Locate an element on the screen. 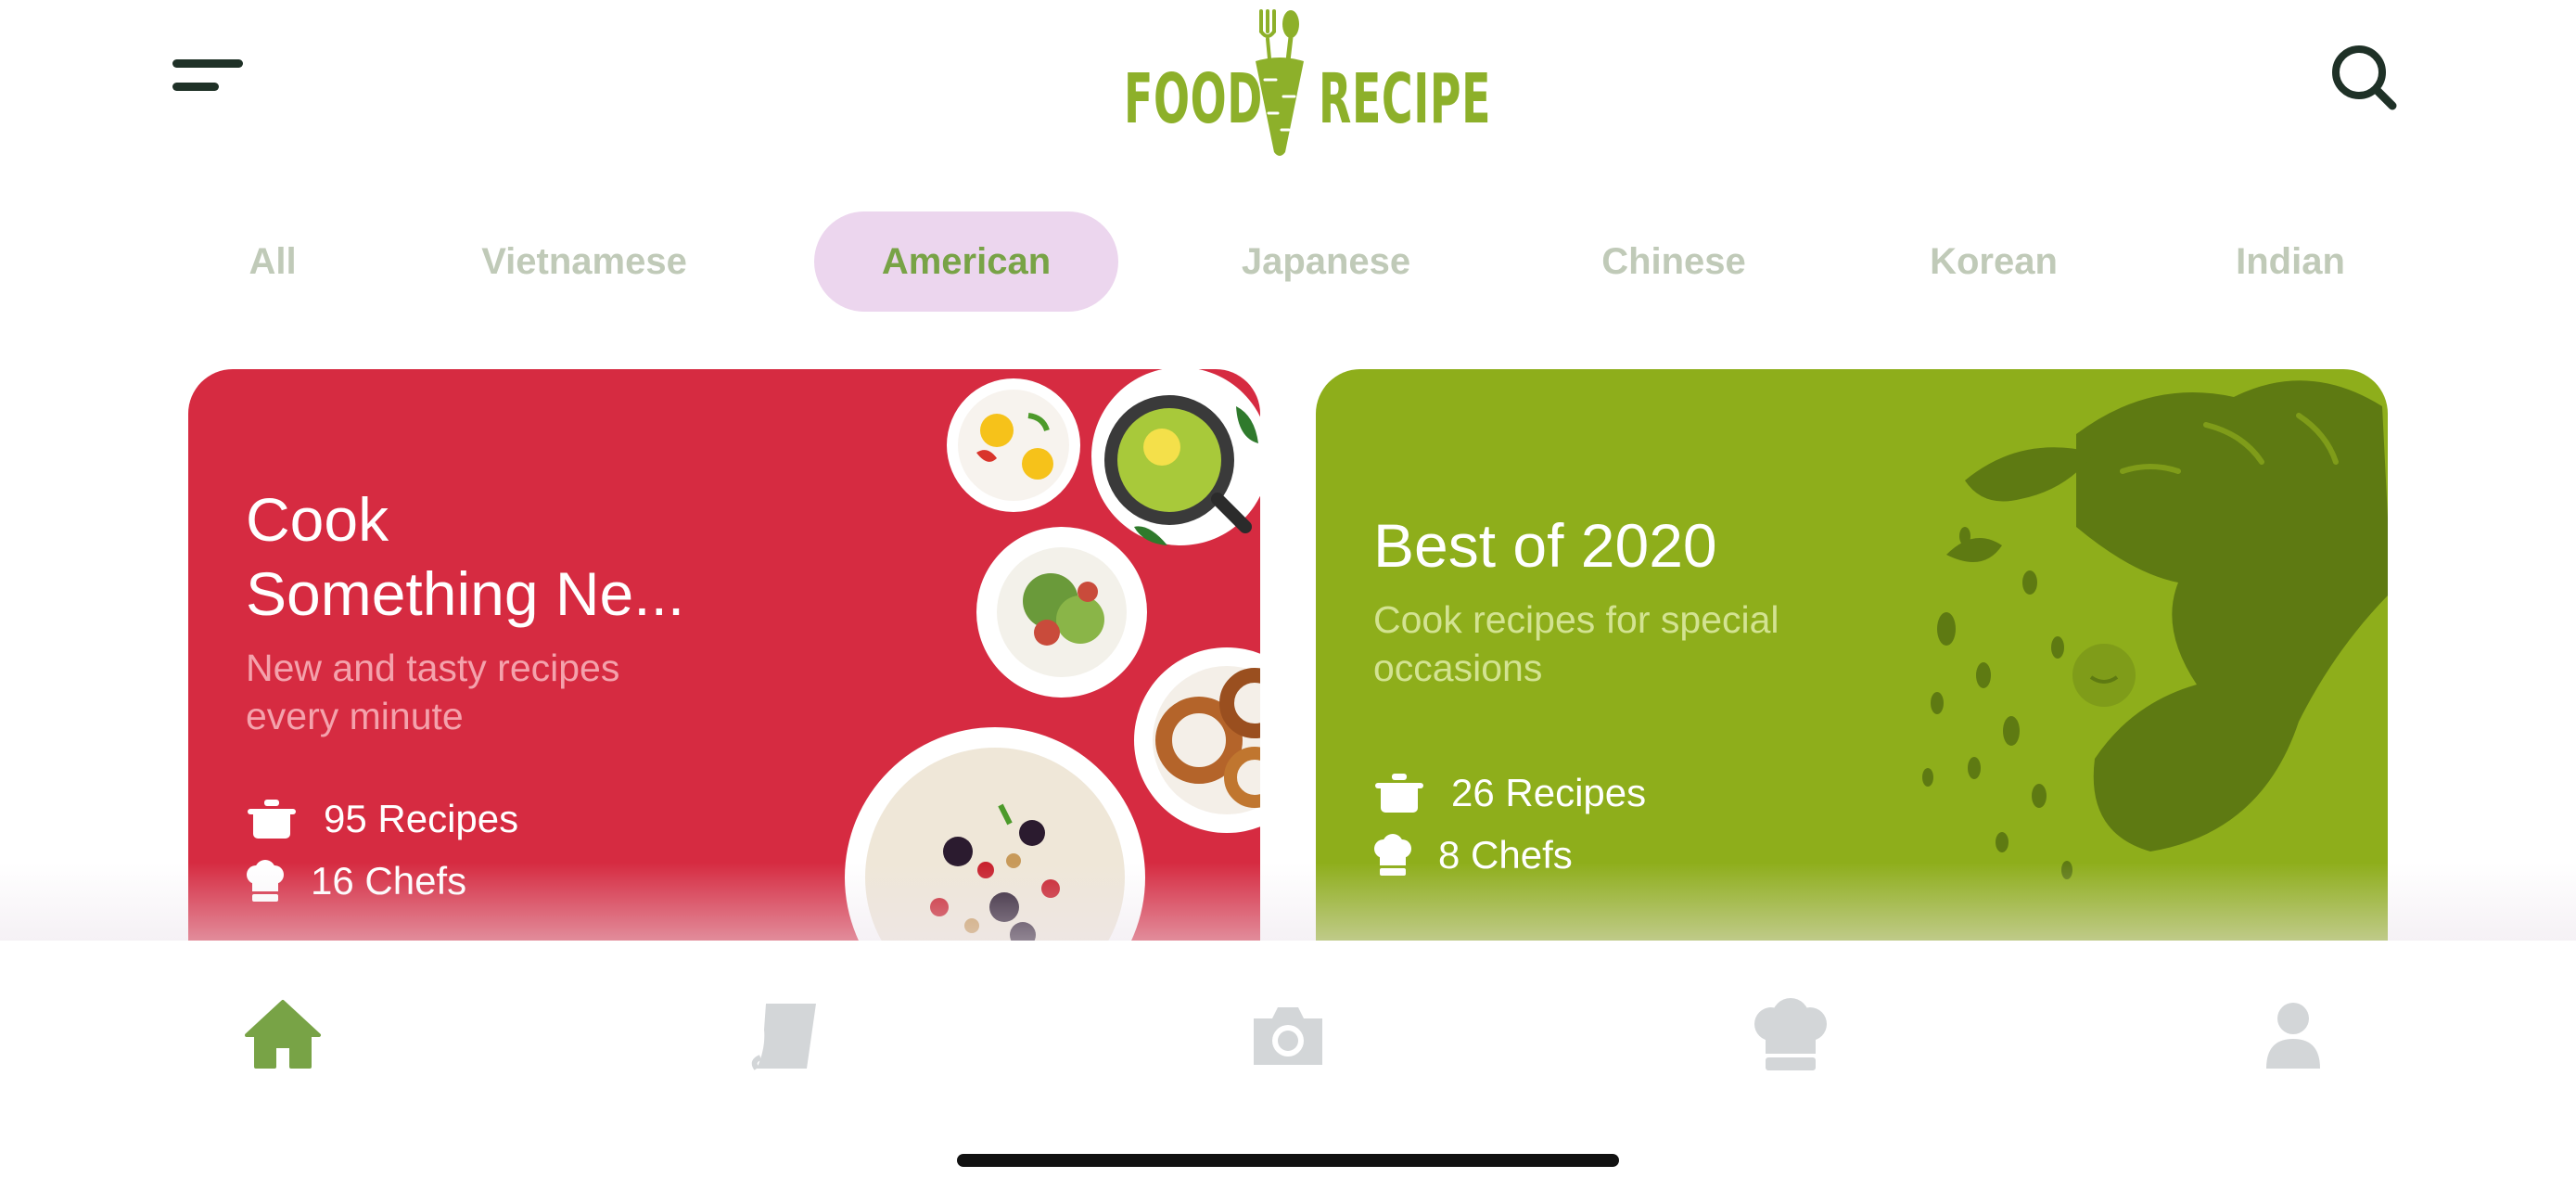  tab-vietnamese: Vietnamese is located at coordinates (585, 261).